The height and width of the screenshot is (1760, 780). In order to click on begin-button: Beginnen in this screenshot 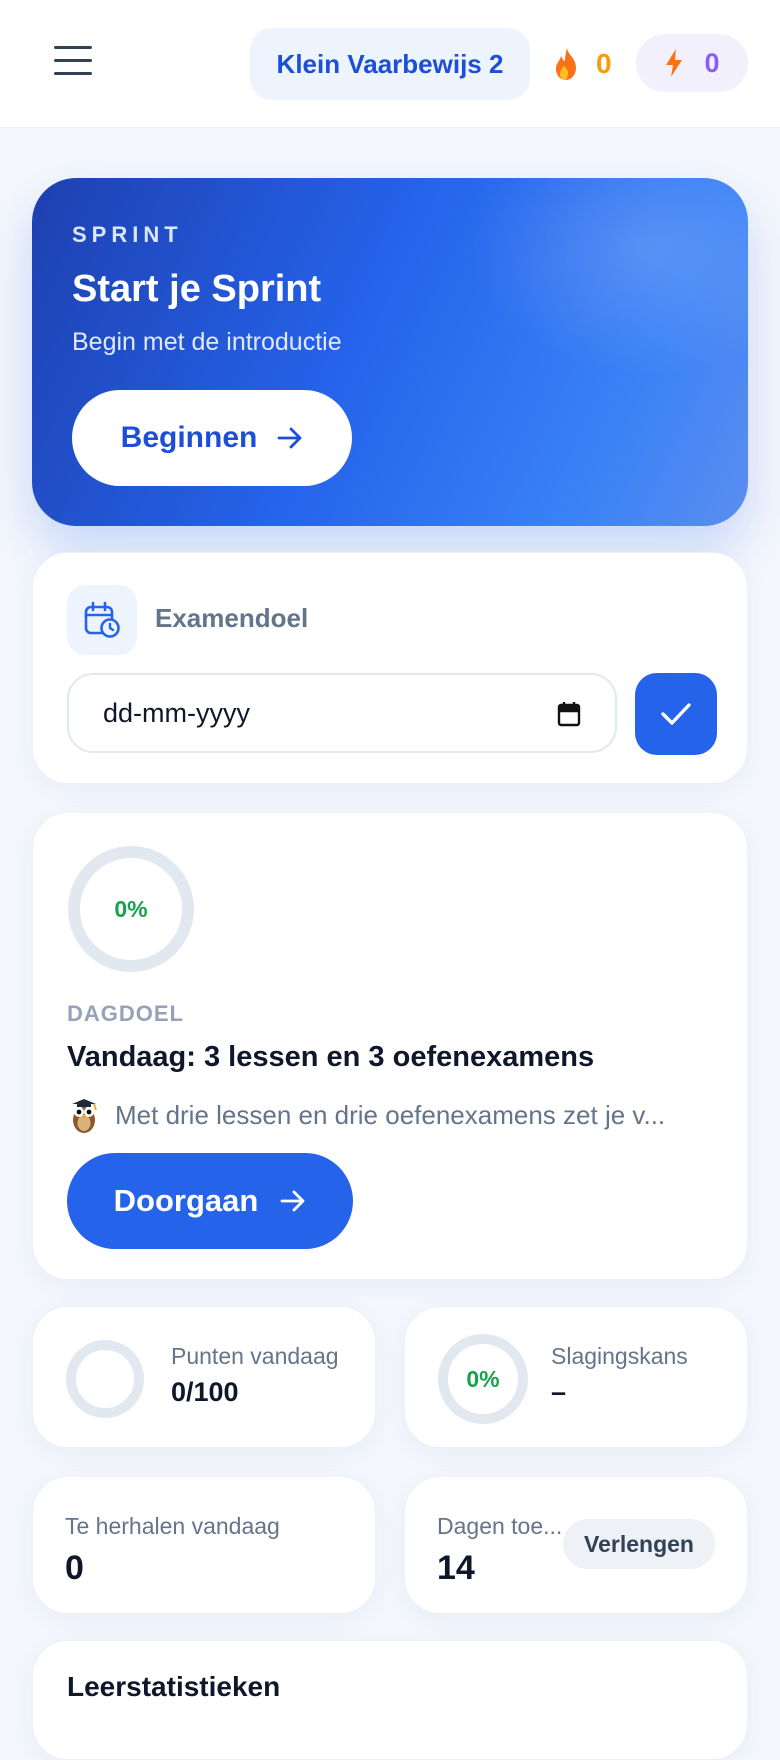, I will do `click(212, 438)`.